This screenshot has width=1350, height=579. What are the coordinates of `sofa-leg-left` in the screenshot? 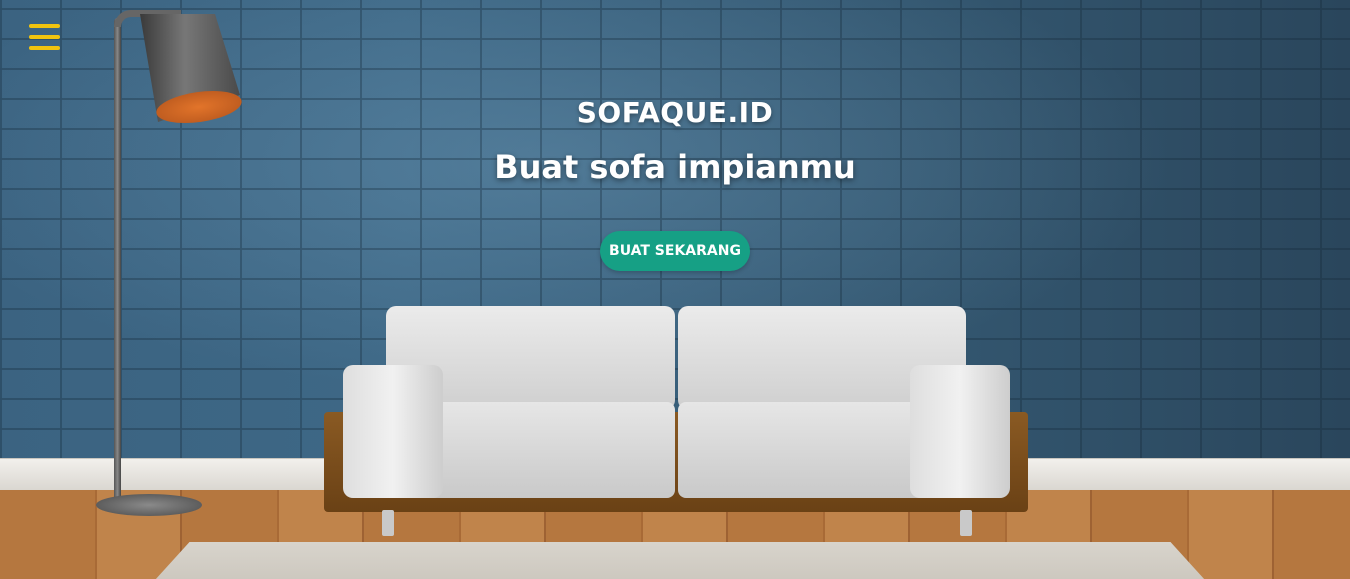 It's located at (388, 523).